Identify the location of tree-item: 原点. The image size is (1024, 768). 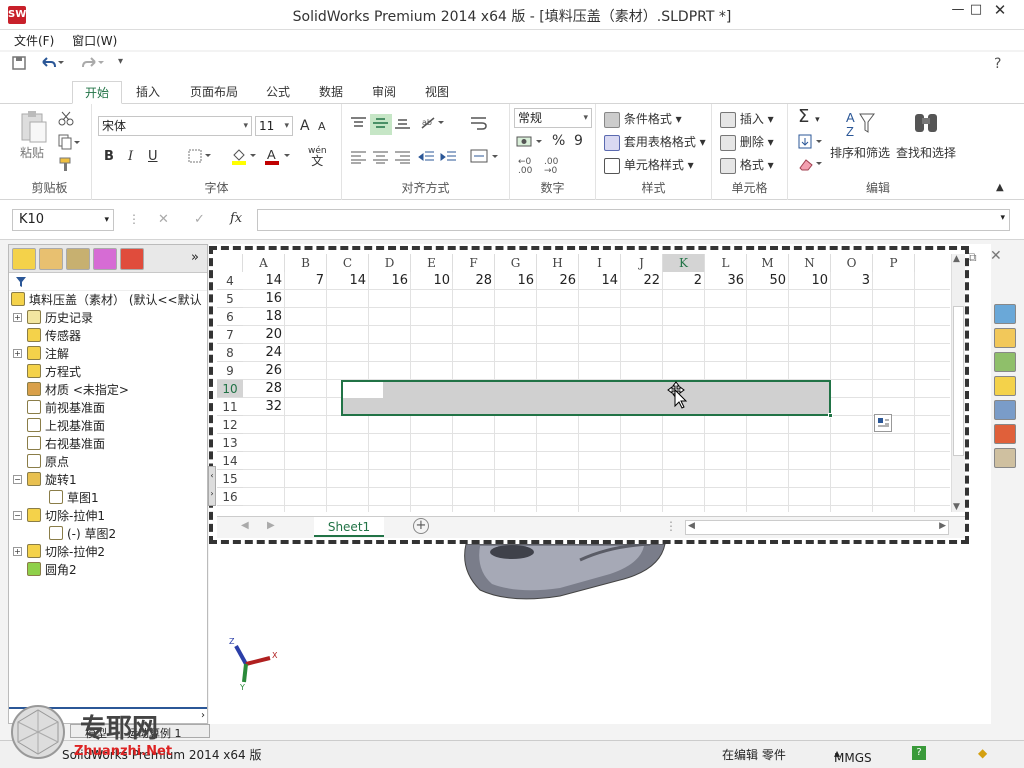
(48, 462).